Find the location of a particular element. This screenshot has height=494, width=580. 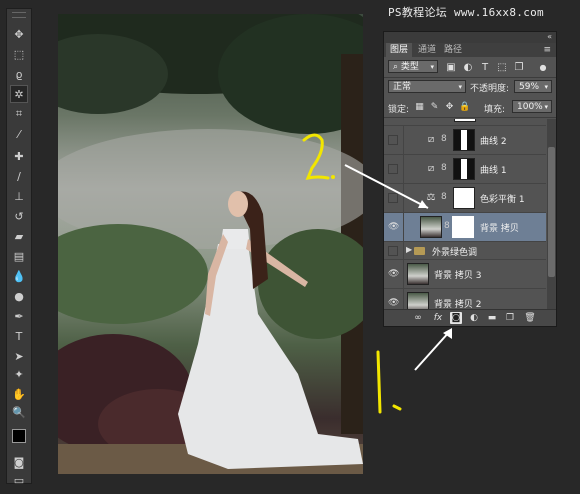

eraser-tool-icon: ▰ is located at coordinates (19, 236).